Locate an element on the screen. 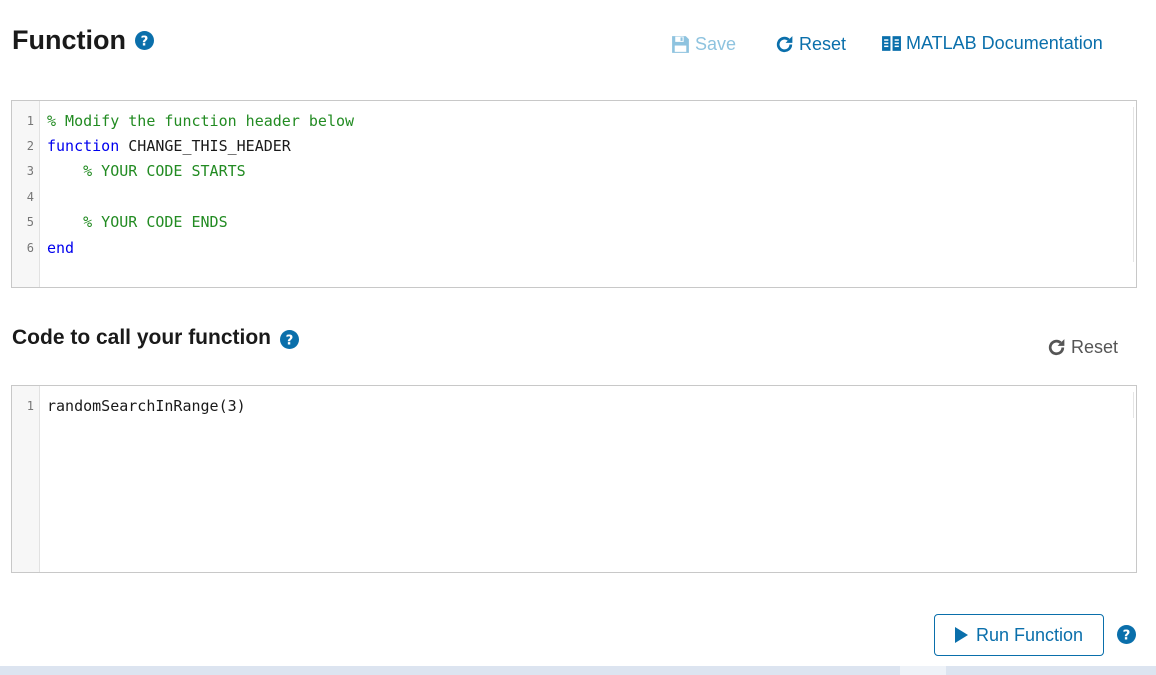 The image size is (1156, 675). matlab-documentation-link: MATLAB Documentation is located at coordinates (992, 43).